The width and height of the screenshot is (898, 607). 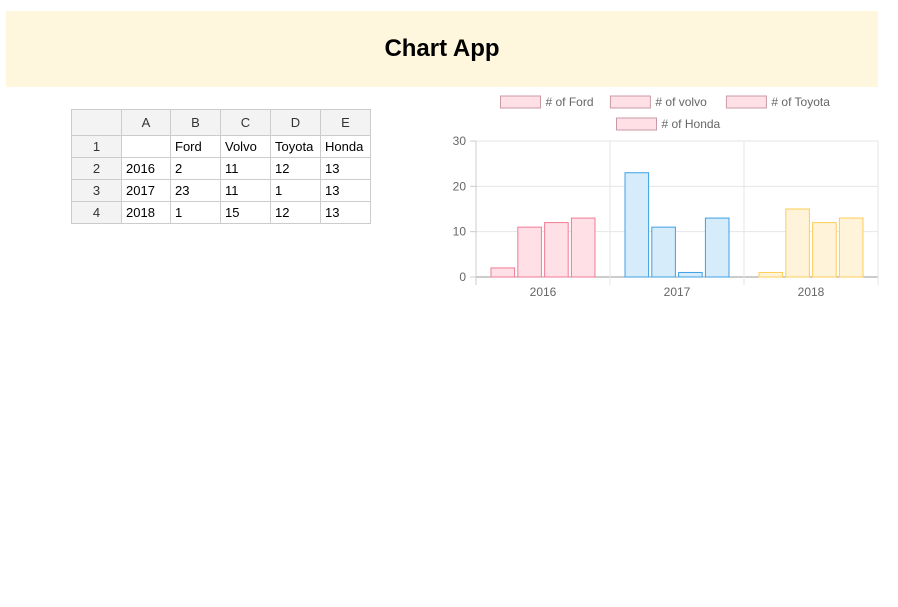 What do you see at coordinates (677, 292) in the screenshot?
I see `x-tick-label: 2017` at bounding box center [677, 292].